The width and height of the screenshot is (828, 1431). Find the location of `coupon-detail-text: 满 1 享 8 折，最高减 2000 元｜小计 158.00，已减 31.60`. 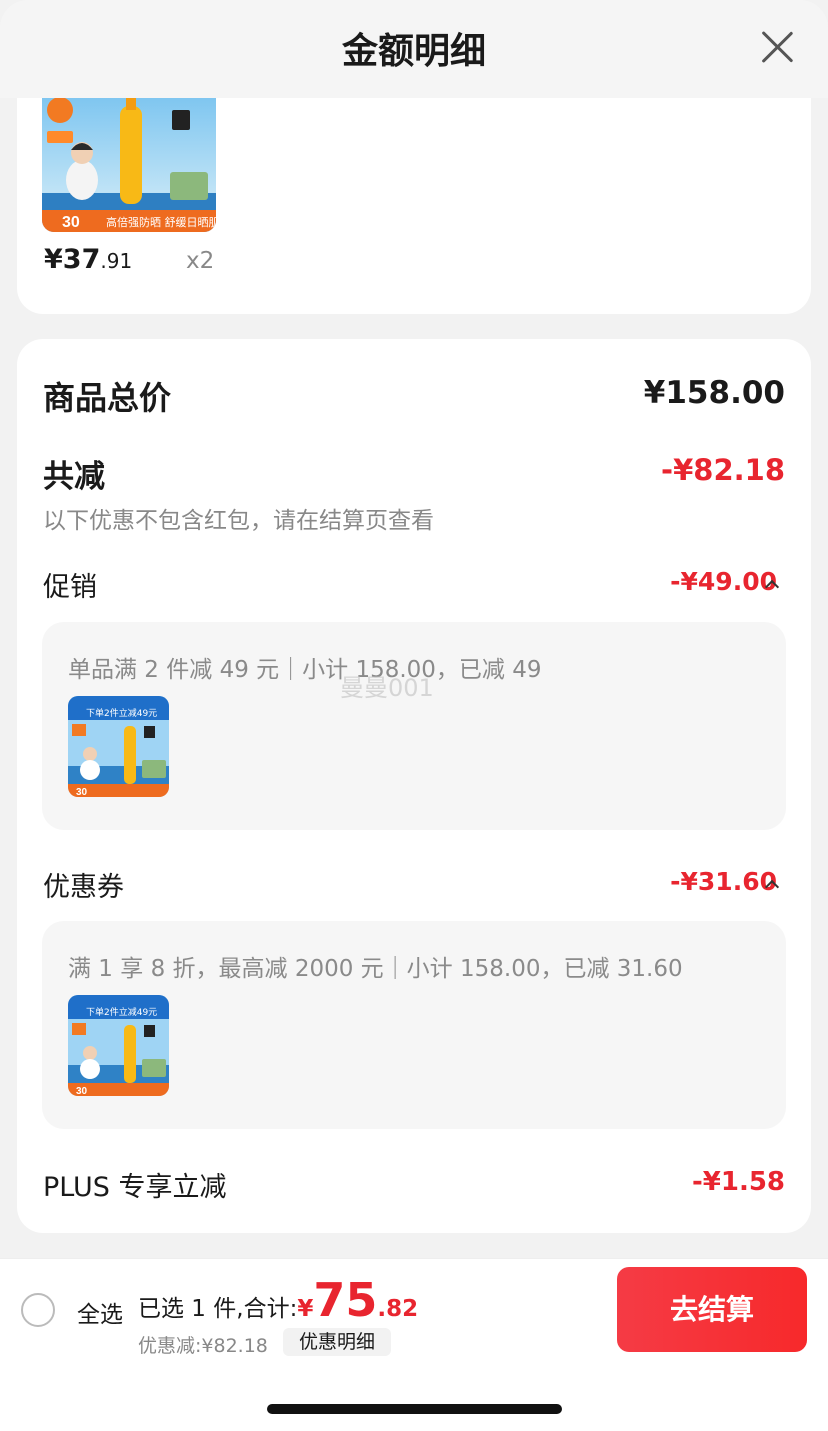

coupon-detail-text: 满 1 享 8 折，最高减 2000 元｜小计 158.00，已减 31.60 is located at coordinates (375, 969).